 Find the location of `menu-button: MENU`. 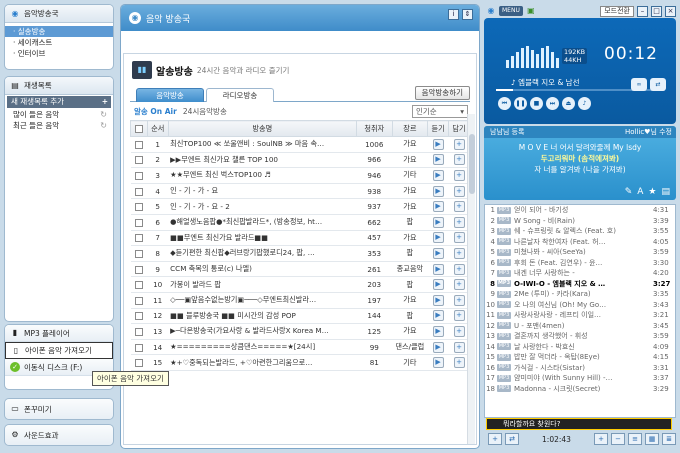

menu-button: MENU is located at coordinates (511, 11).